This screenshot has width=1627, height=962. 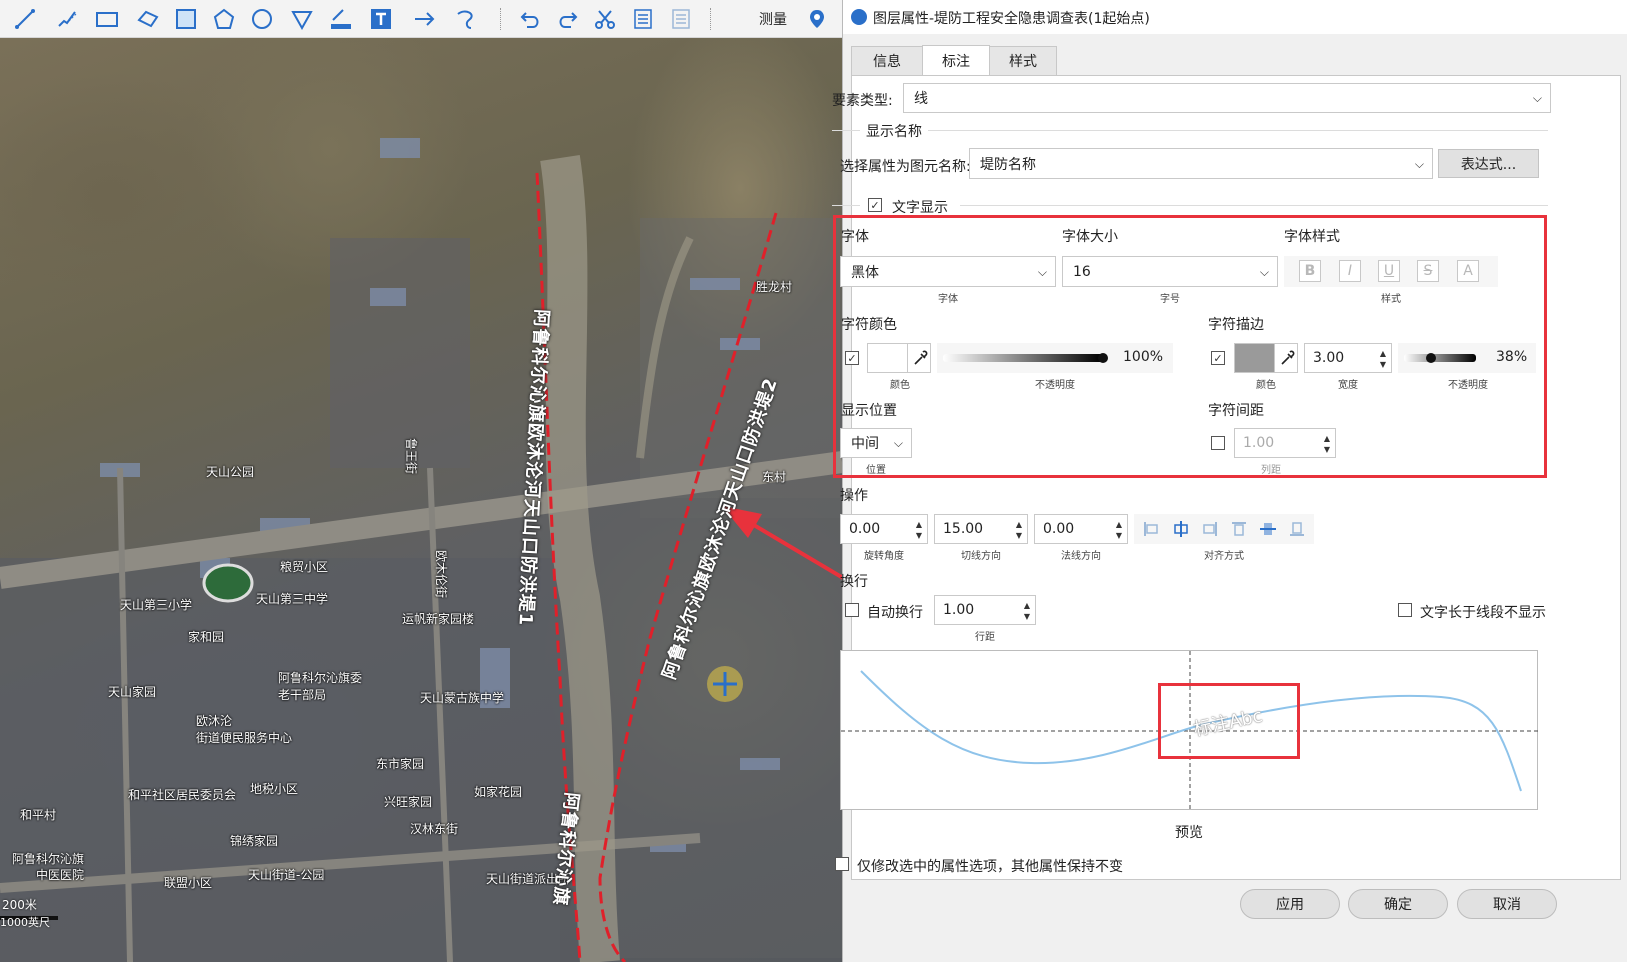 I want to click on arrow-icon, so click(x=425, y=19).